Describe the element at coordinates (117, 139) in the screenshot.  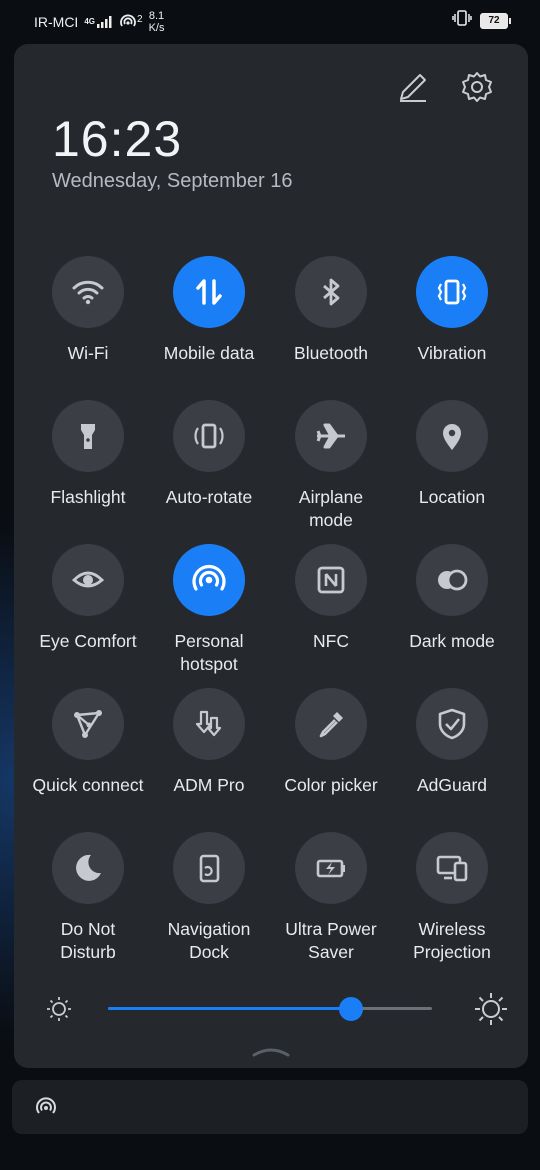
I see `clock: 16:23` at that location.